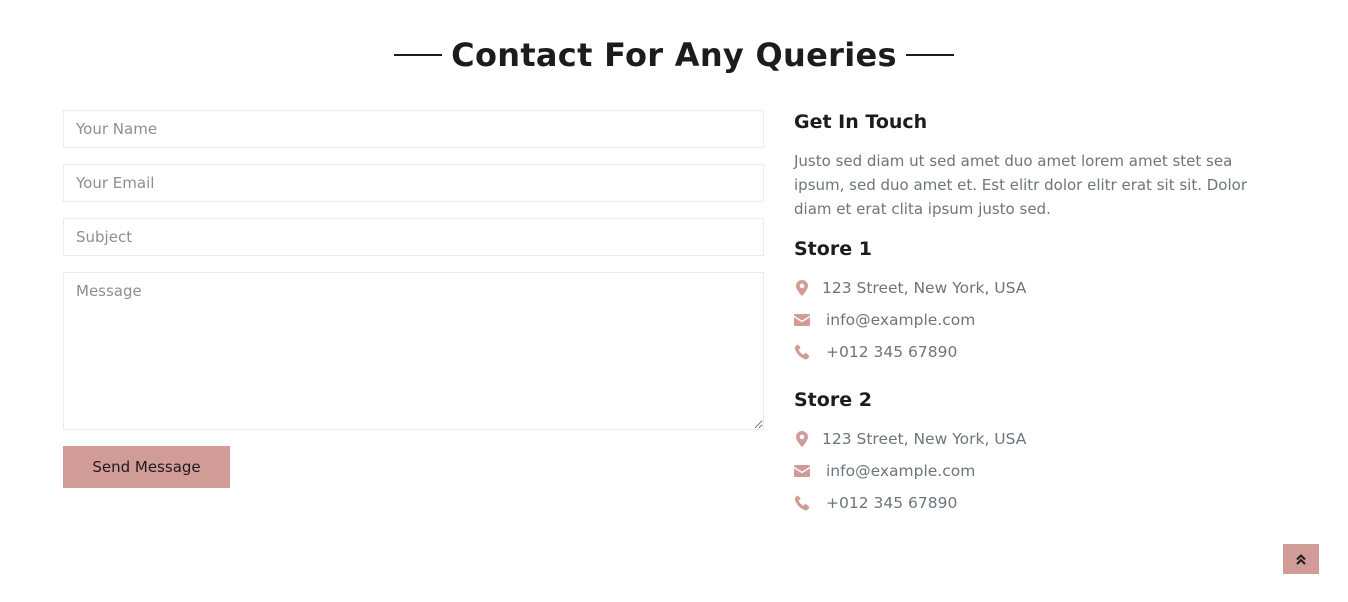  What do you see at coordinates (413, 351) in the screenshot?
I see `message-textarea` at bounding box center [413, 351].